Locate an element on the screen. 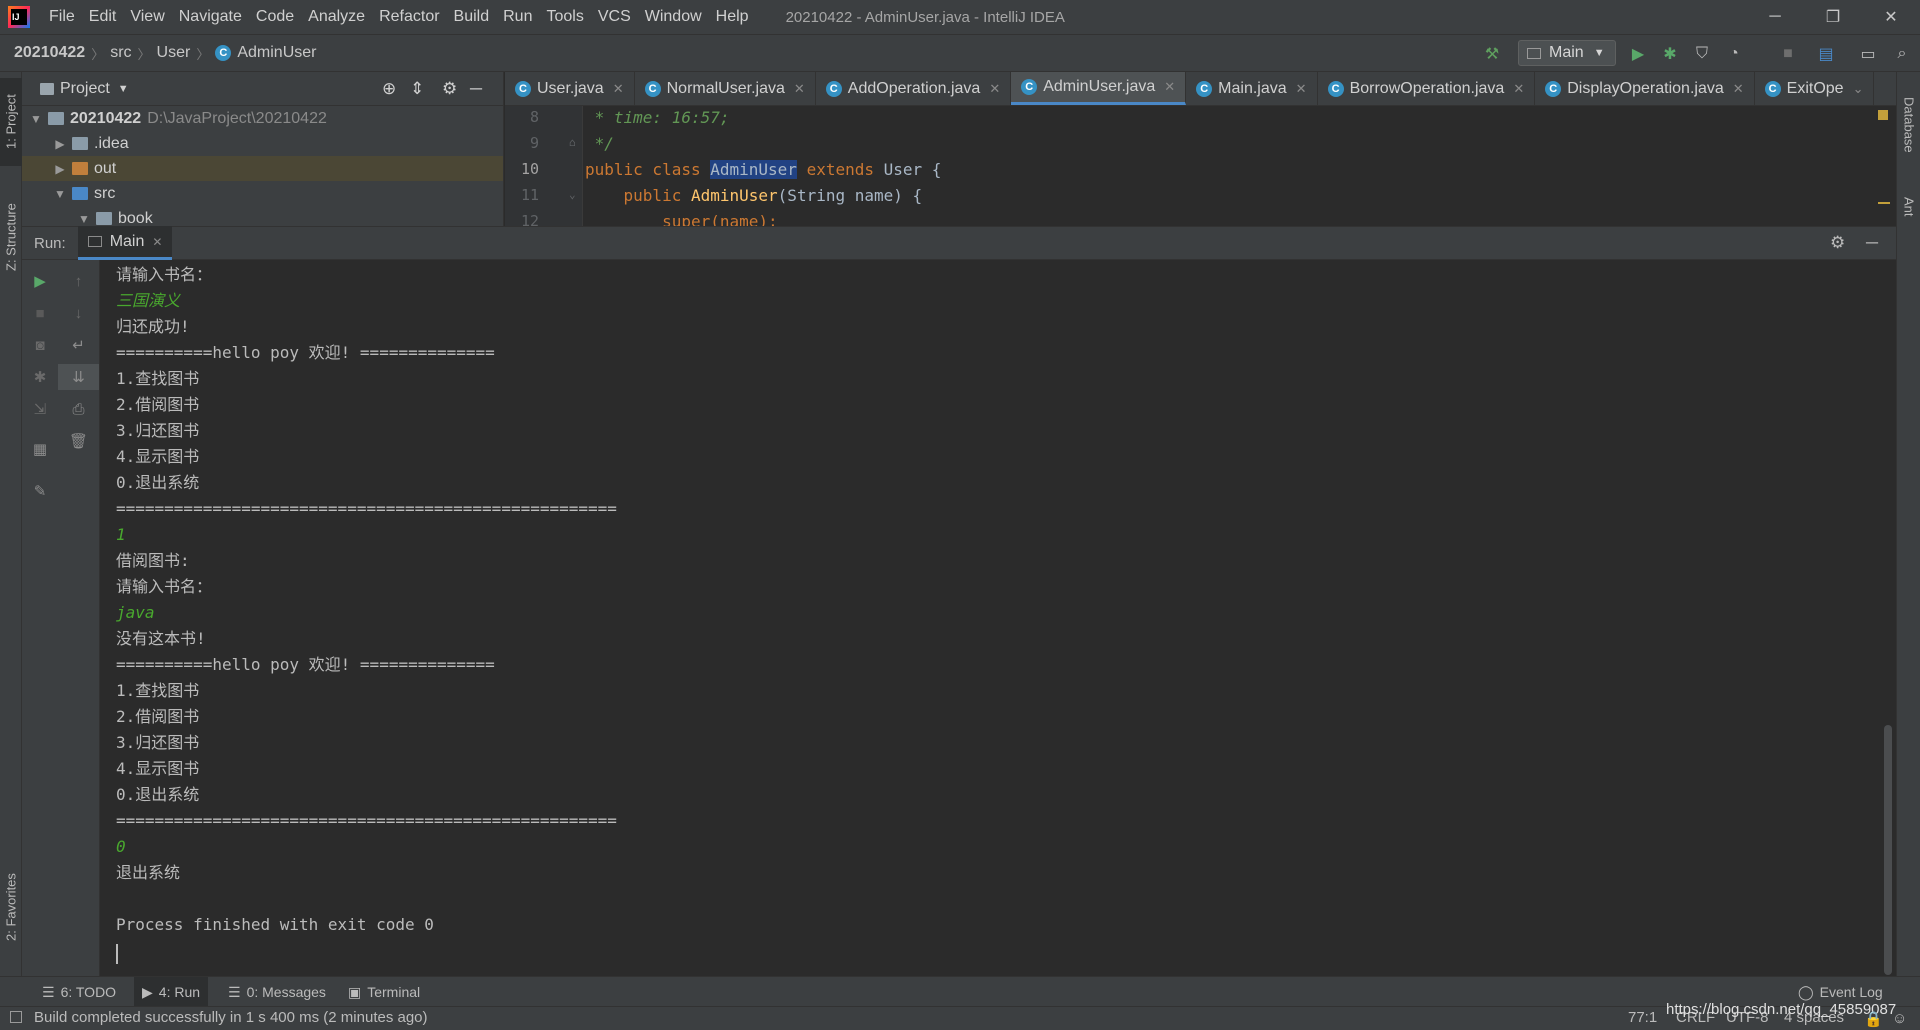 The width and height of the screenshot is (1920, 1030). fold-icon: ⌂ is located at coordinates (572, 142).